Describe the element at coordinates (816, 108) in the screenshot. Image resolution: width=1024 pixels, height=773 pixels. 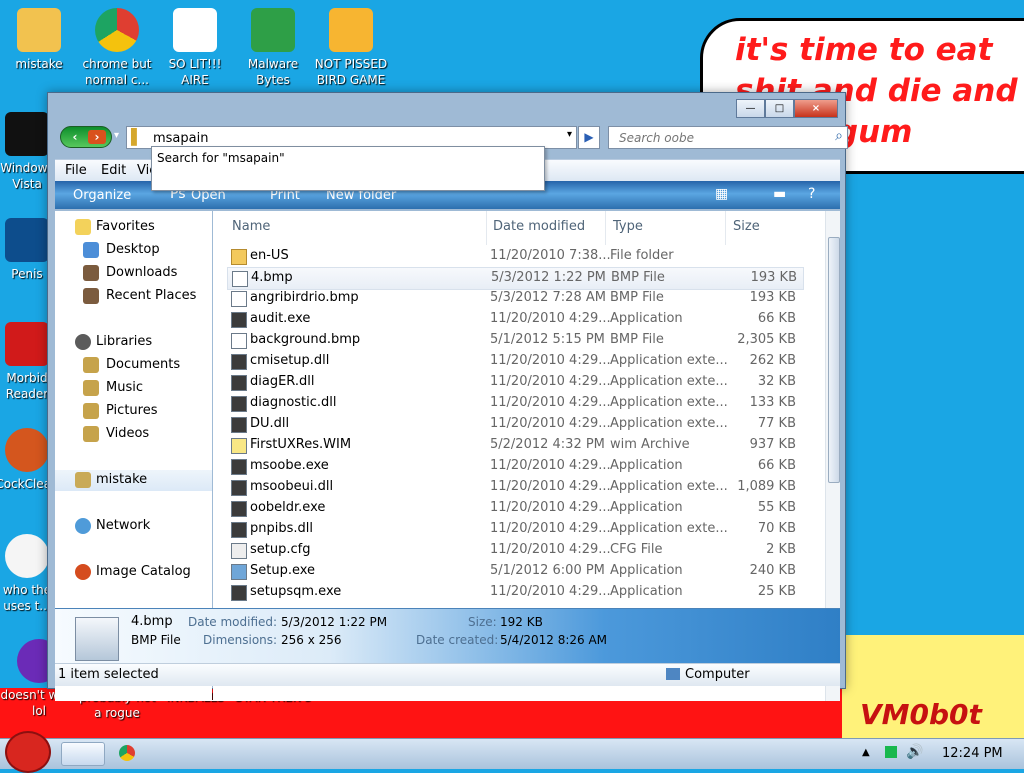
I see `close-button: ×` at that location.